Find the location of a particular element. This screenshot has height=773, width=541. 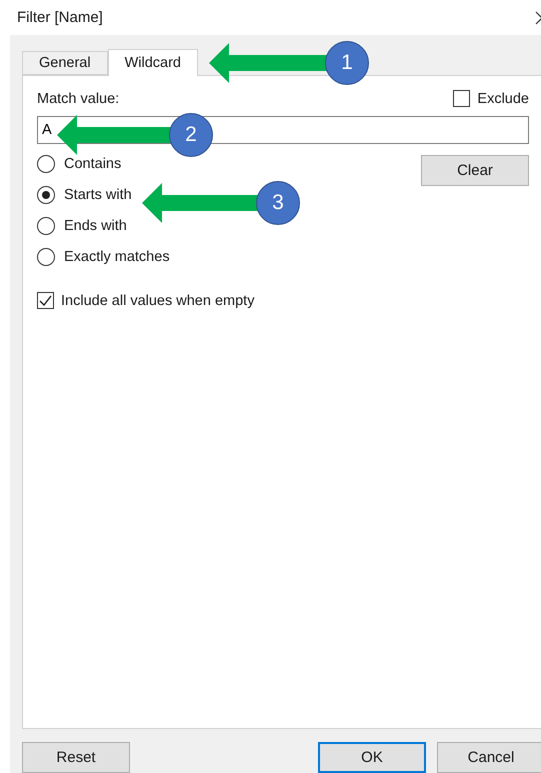

tab: Wildcard is located at coordinates (153, 62).